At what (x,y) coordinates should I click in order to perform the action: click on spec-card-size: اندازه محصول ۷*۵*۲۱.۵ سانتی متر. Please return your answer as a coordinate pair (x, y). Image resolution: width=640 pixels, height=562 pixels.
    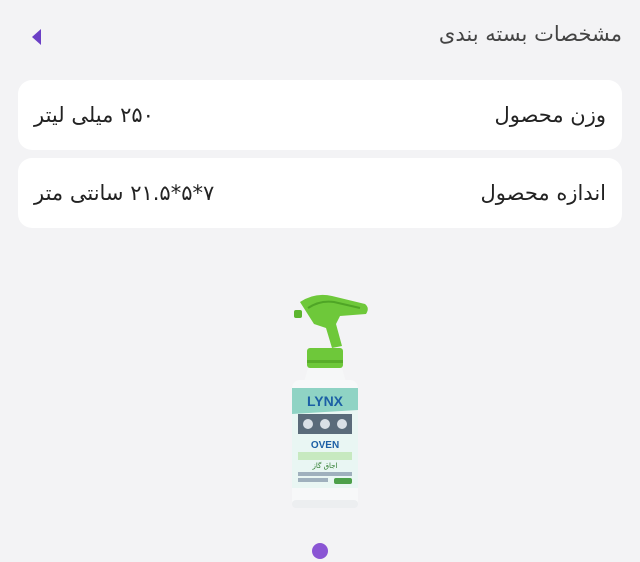
    Looking at the image, I should click on (320, 193).